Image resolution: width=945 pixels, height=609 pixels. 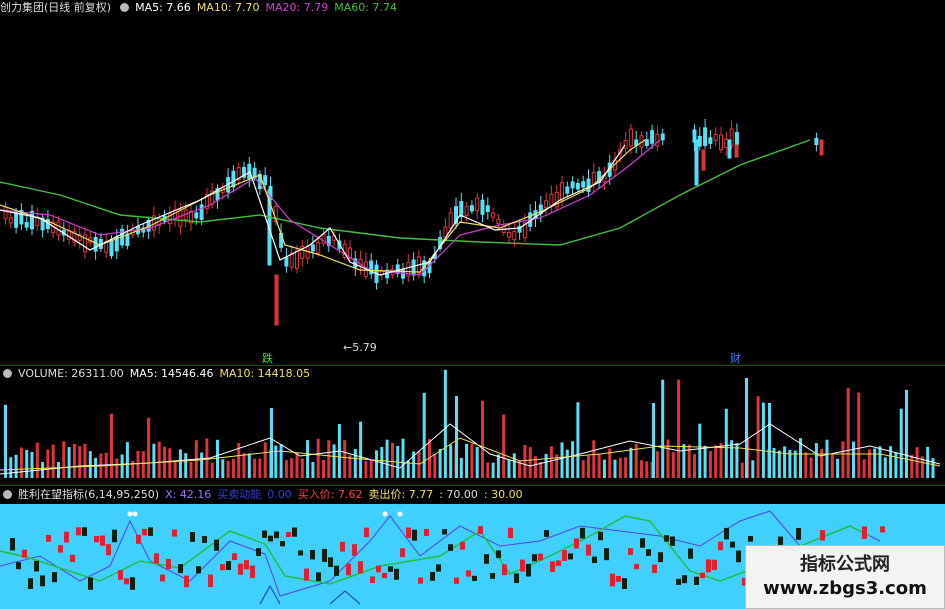 I want to click on buy-price: 买入价: 7.62, so click(x=330, y=494).